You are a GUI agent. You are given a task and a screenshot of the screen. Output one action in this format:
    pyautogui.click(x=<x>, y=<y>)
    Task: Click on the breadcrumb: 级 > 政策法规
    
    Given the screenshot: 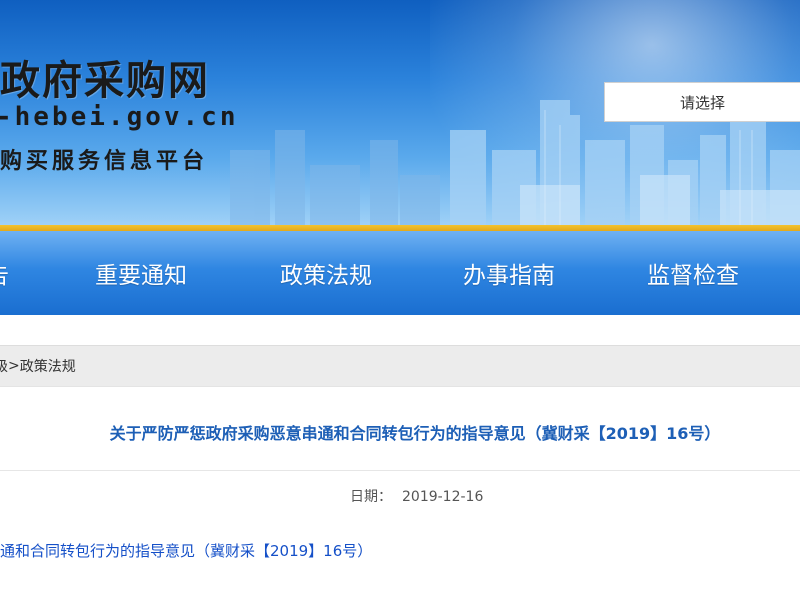 What is the action you would take?
    pyautogui.click(x=400, y=366)
    